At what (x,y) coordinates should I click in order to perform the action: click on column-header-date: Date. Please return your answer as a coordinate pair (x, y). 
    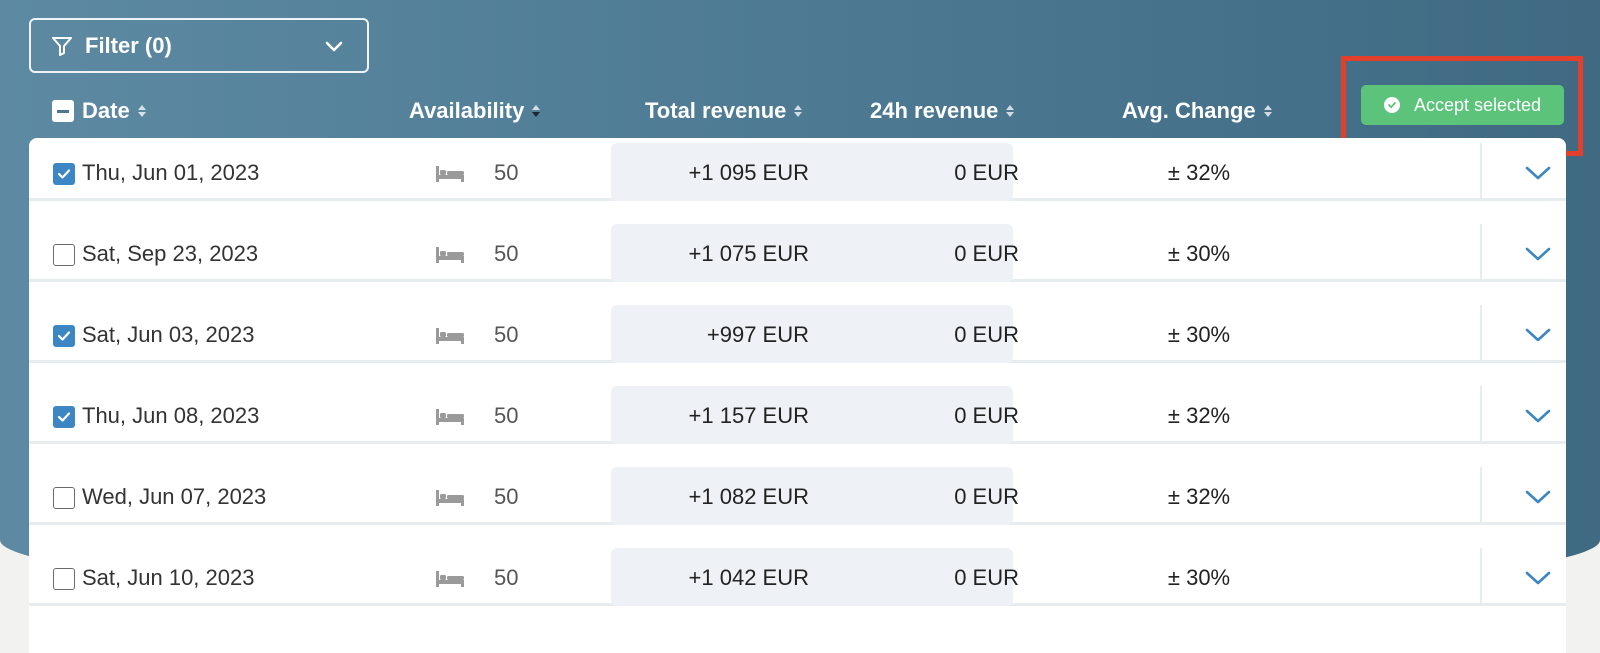
    Looking at the image, I should click on (99, 111).